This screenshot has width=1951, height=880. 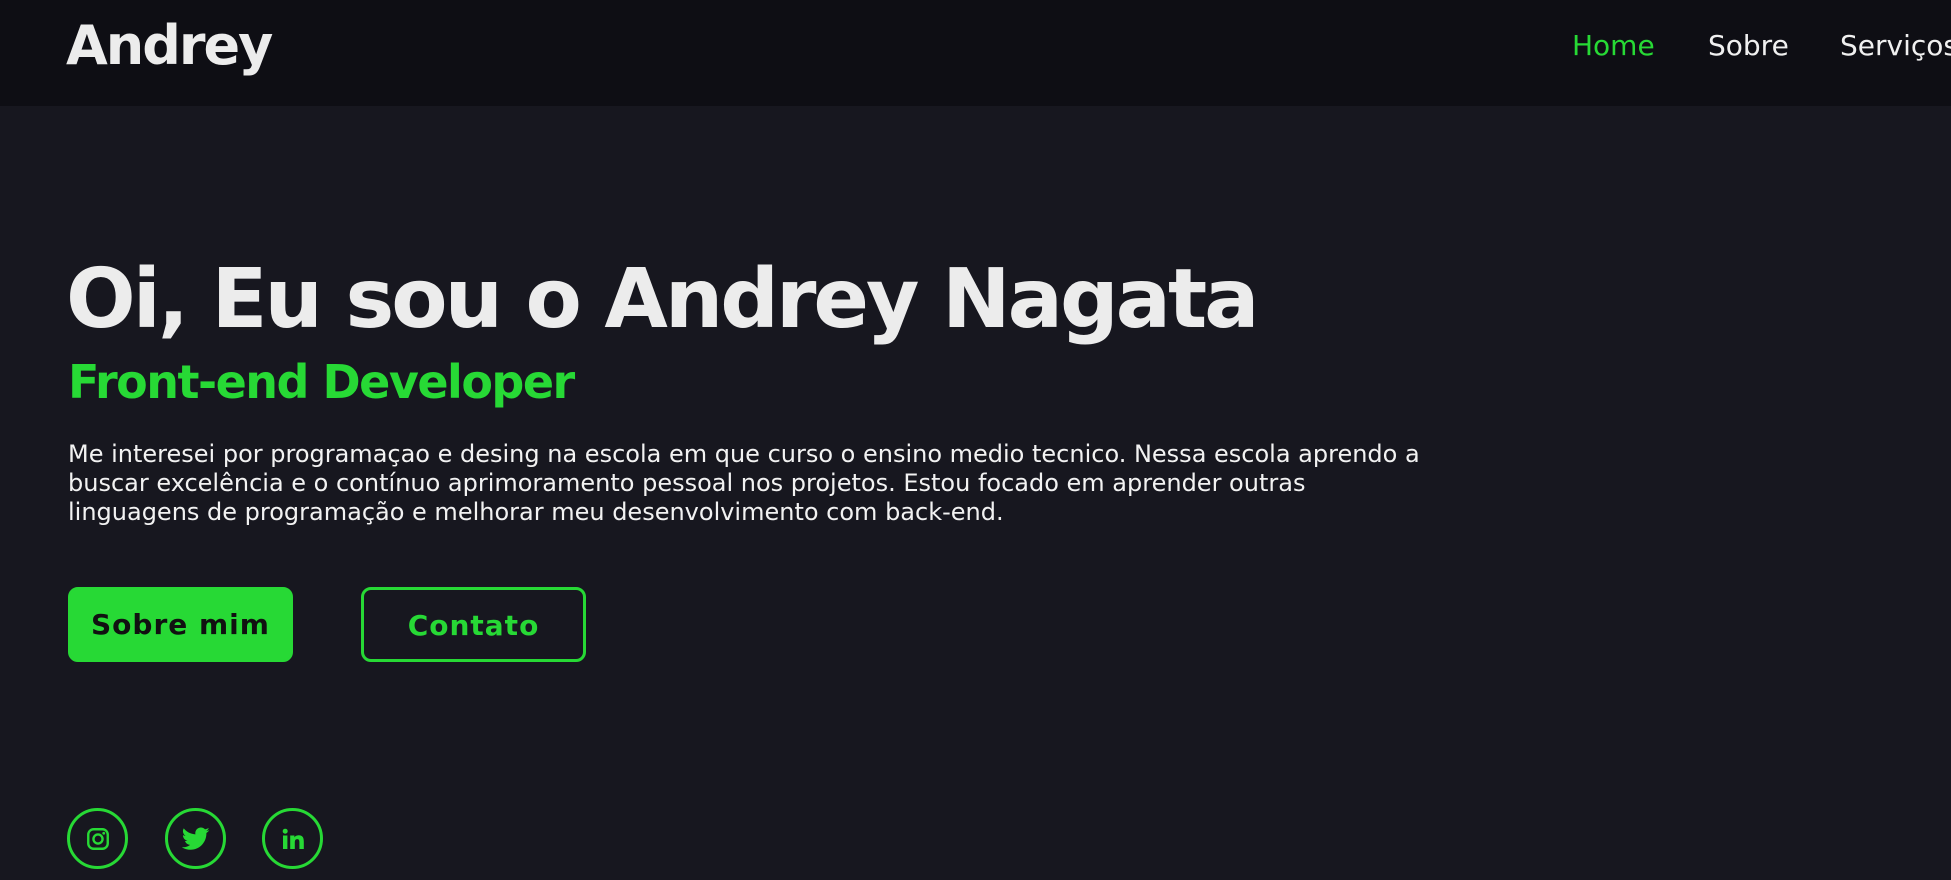 I want to click on instagram-link, so click(x=97, y=838).